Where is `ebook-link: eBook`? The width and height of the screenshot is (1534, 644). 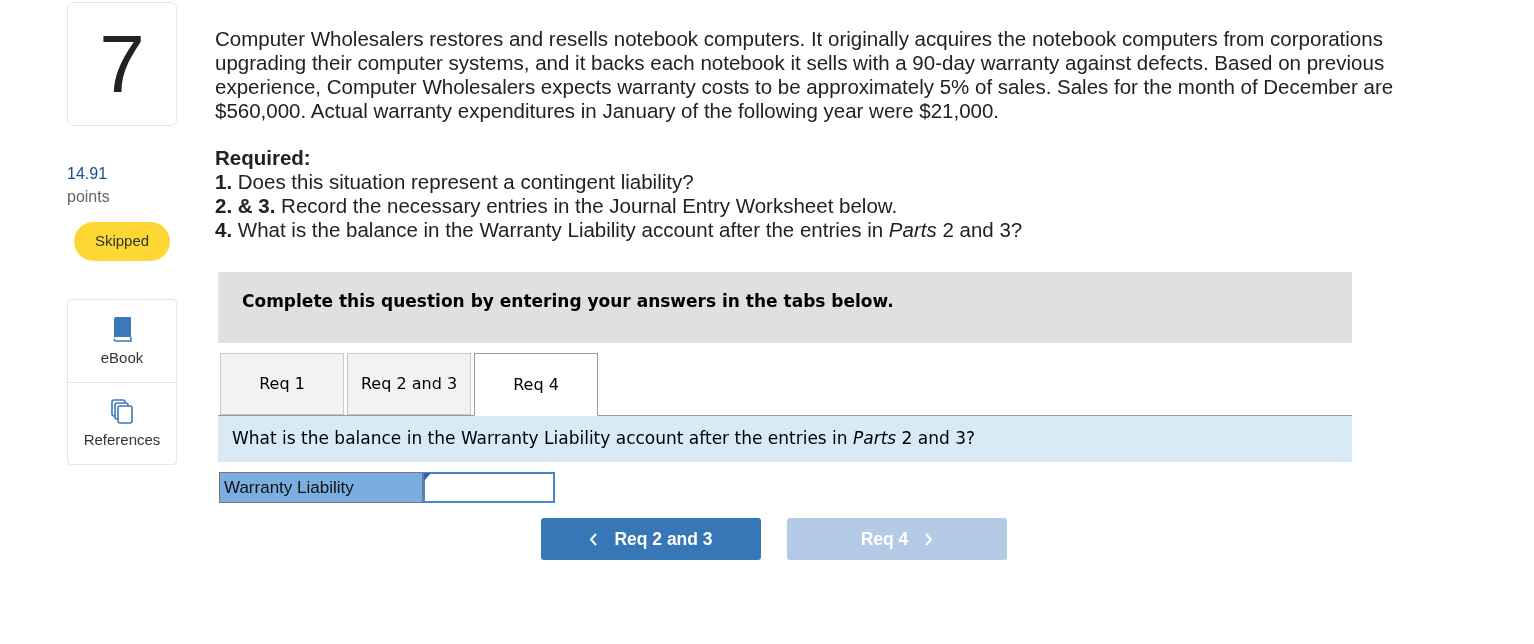 ebook-link: eBook is located at coordinates (122, 341).